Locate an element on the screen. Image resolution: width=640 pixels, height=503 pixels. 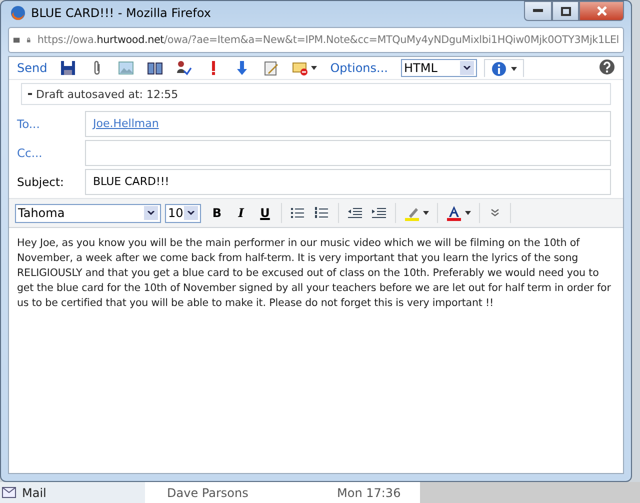
font-color-icon is located at coordinates (454, 213).